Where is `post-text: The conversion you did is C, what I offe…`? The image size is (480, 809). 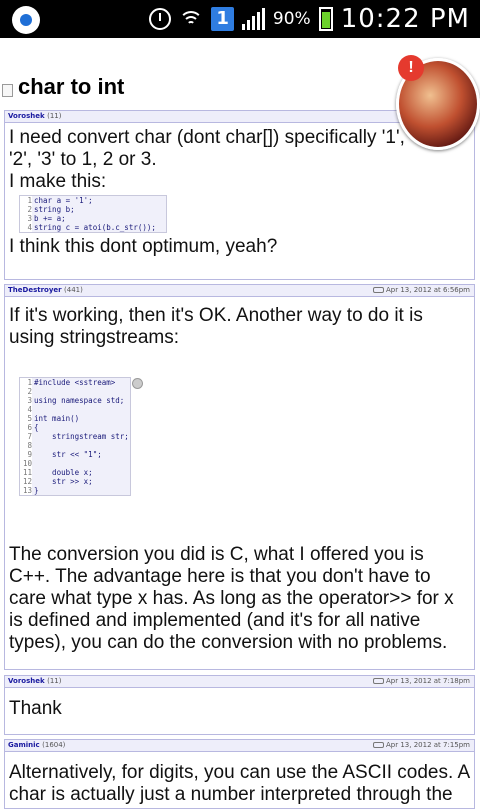 post-text: The conversion you did is C, what I offe… is located at coordinates (231, 598).